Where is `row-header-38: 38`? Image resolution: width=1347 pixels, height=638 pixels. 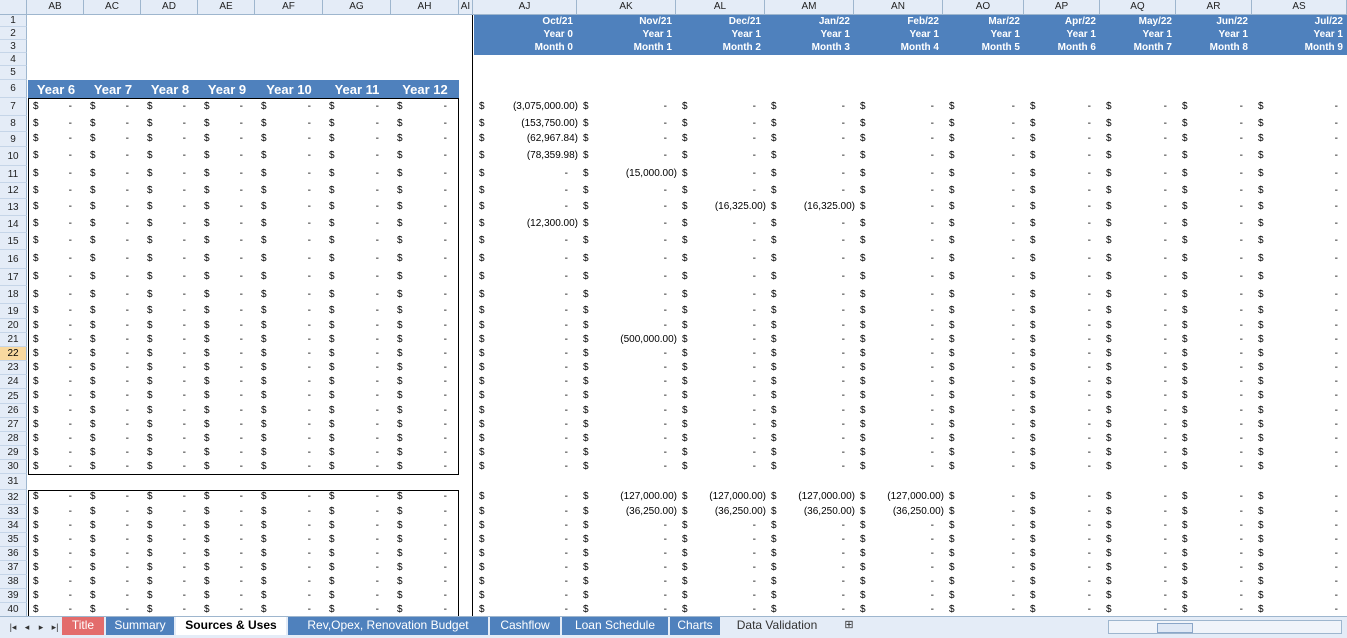 row-header-38: 38 is located at coordinates (13, 582).